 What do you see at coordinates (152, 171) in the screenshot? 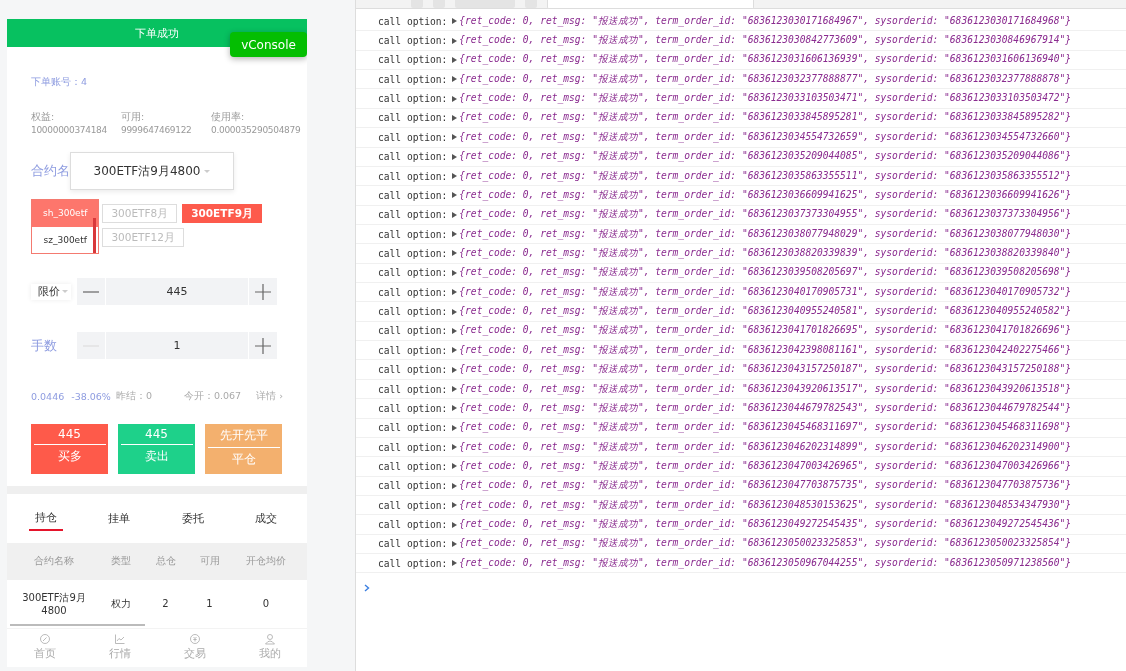
I see `contract-dropdown: 300ETF沽9月4800` at bounding box center [152, 171].